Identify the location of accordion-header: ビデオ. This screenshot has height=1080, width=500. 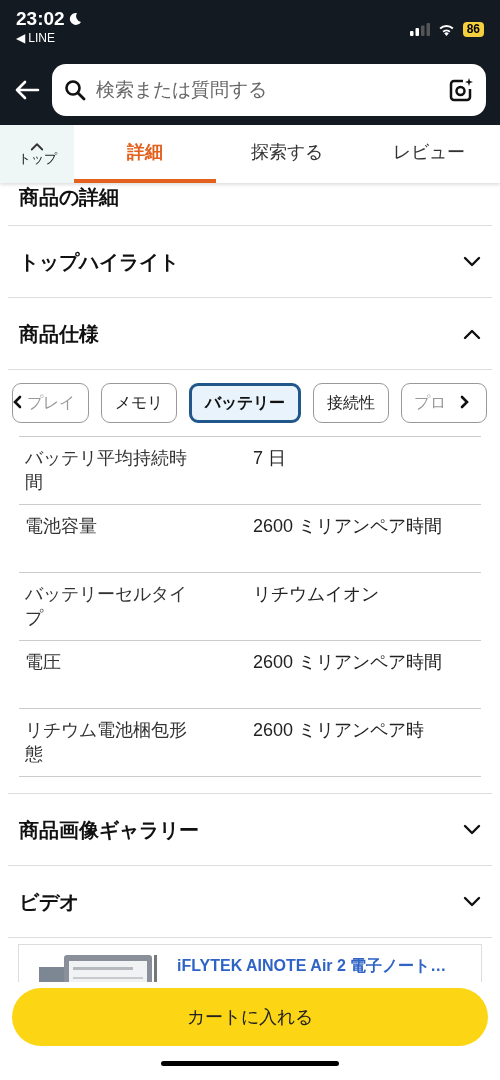
(250, 902).